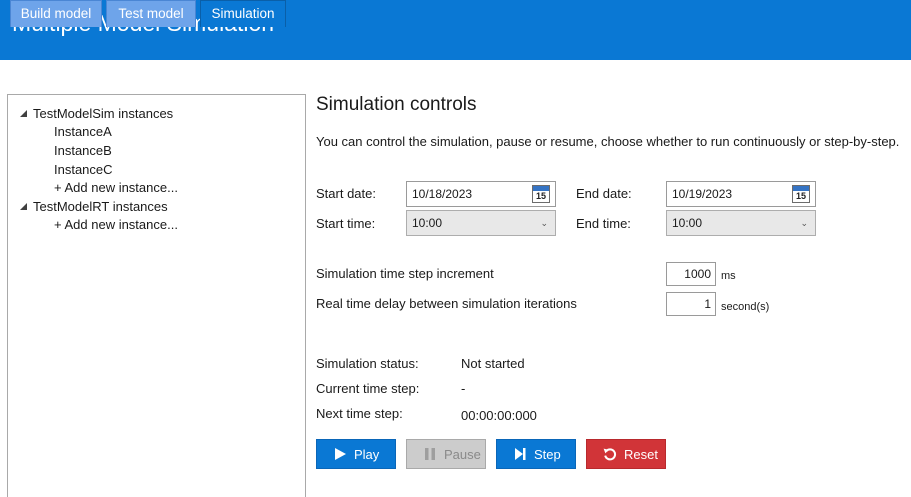 The width and height of the screenshot is (911, 497). I want to click on end-time-select: 10:00 ⌄, so click(741, 223).